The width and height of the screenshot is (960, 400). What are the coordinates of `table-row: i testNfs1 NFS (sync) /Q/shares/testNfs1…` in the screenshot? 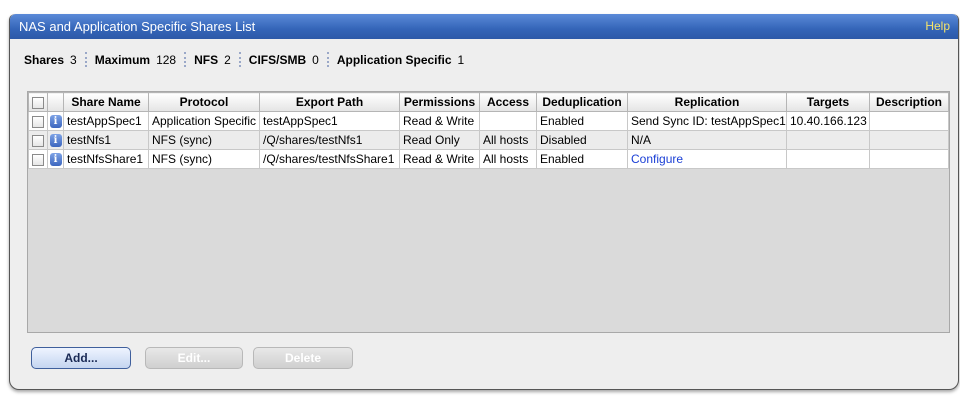 It's located at (488, 140).